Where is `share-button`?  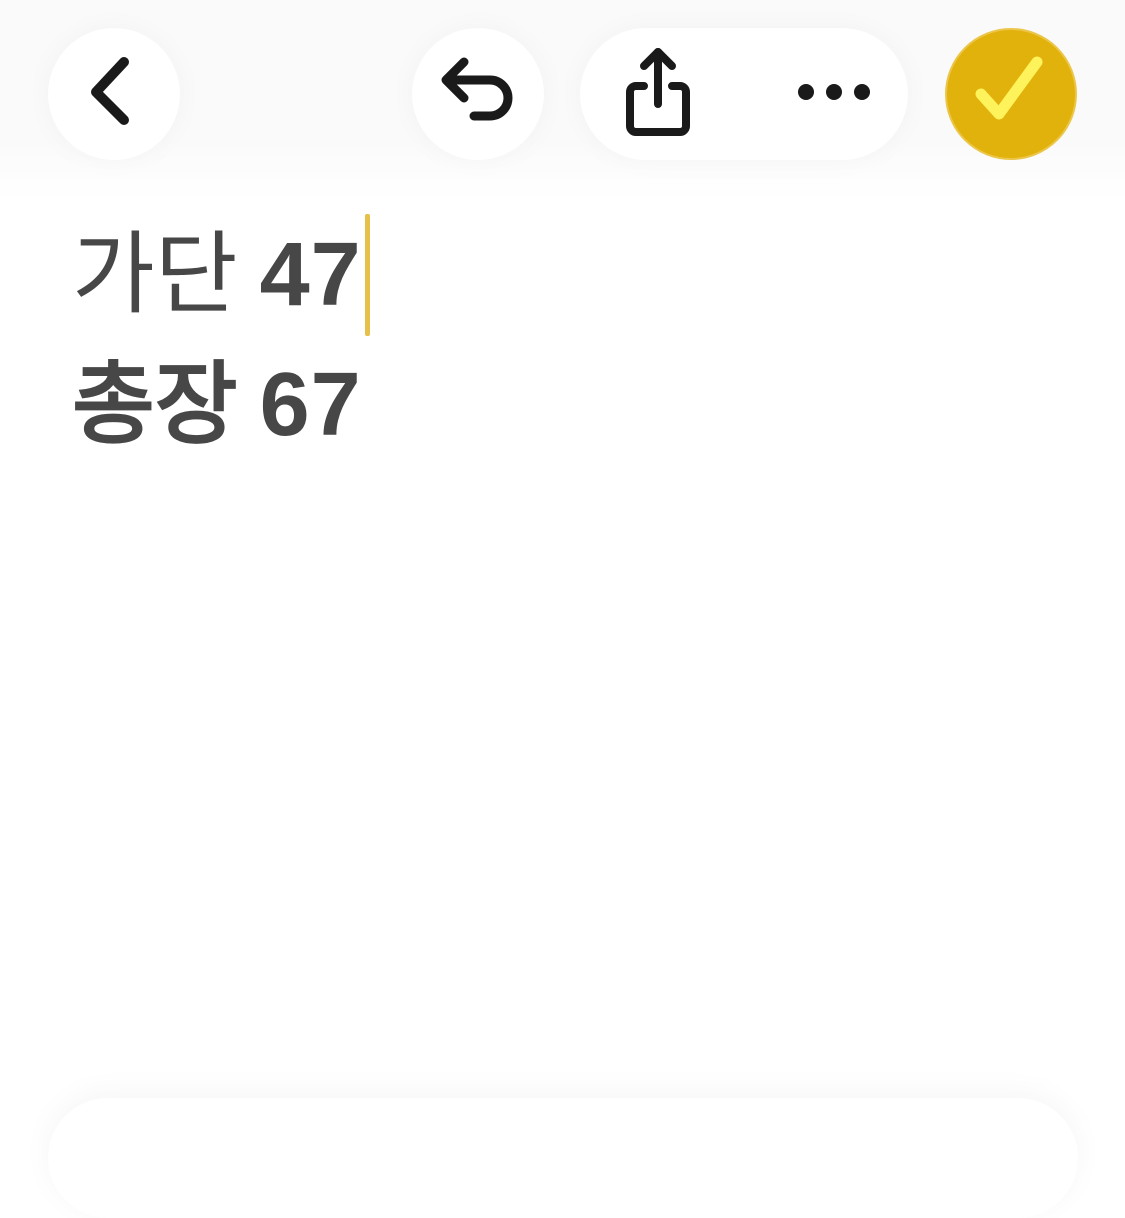 share-button is located at coordinates (658, 94).